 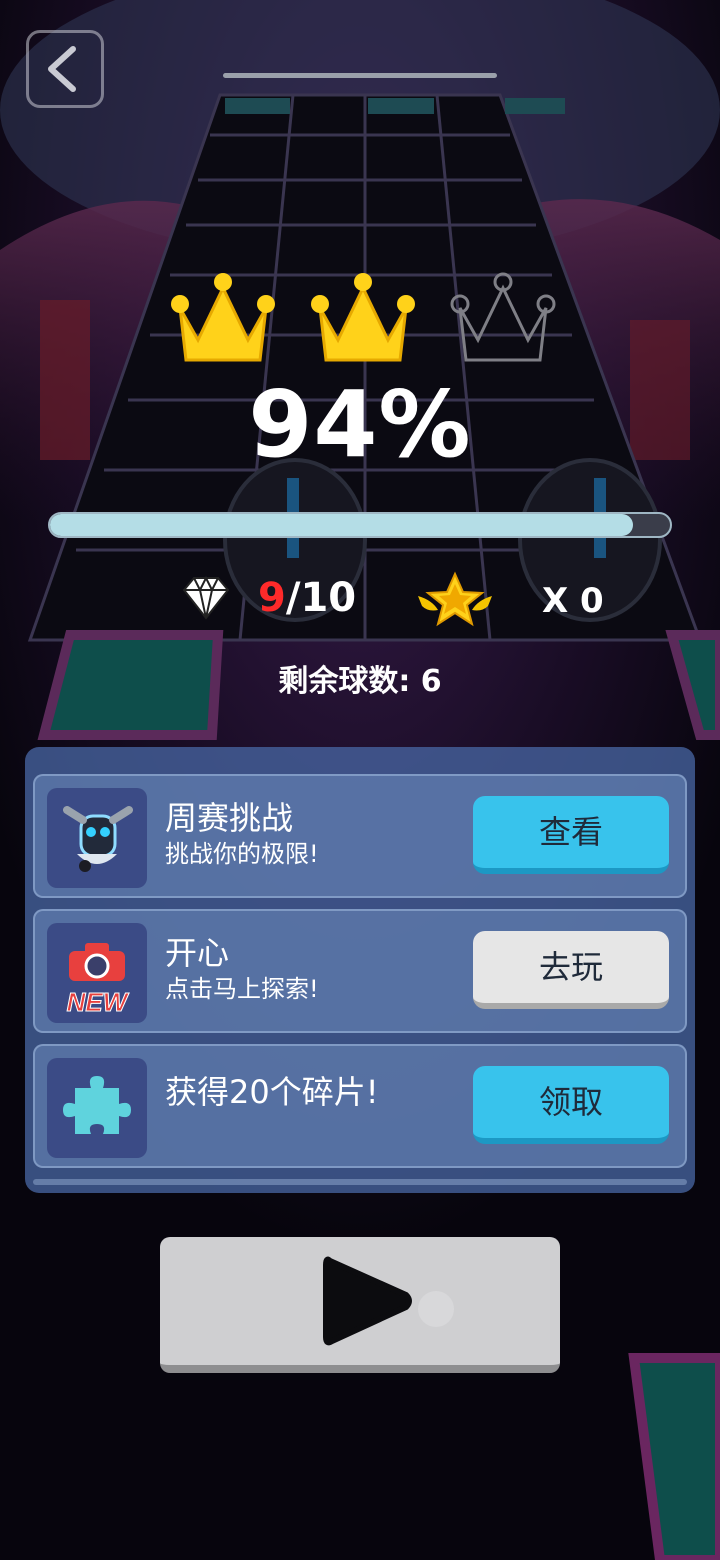 I want to click on play-icon, so click(x=388, y=1301).